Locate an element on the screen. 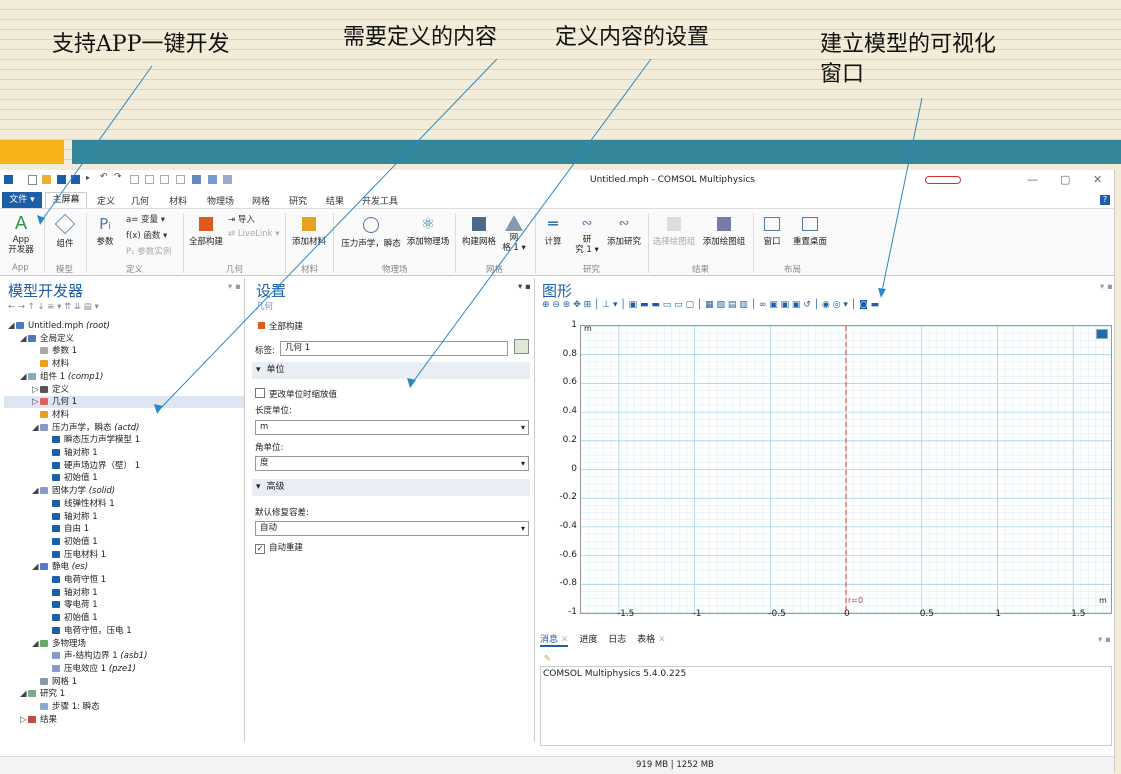  leader-line-settings is located at coordinates (530, 222).